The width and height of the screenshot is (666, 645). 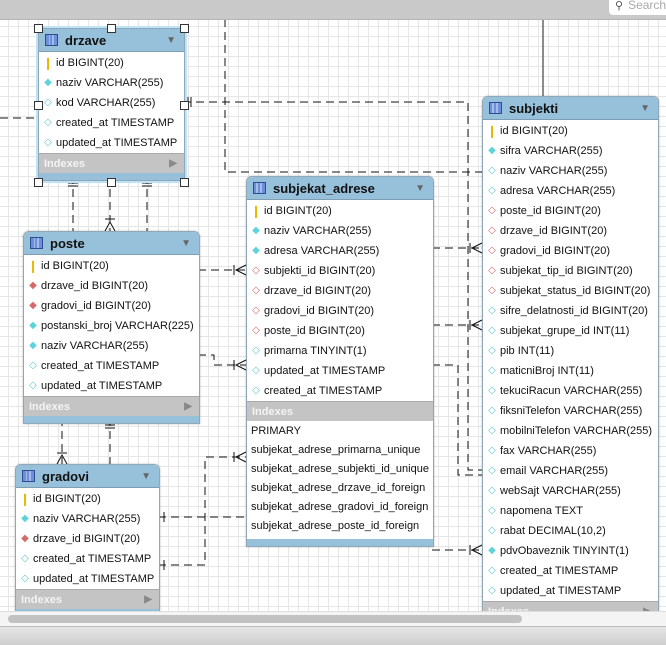 I want to click on relationship-line, so click(x=457, y=420).